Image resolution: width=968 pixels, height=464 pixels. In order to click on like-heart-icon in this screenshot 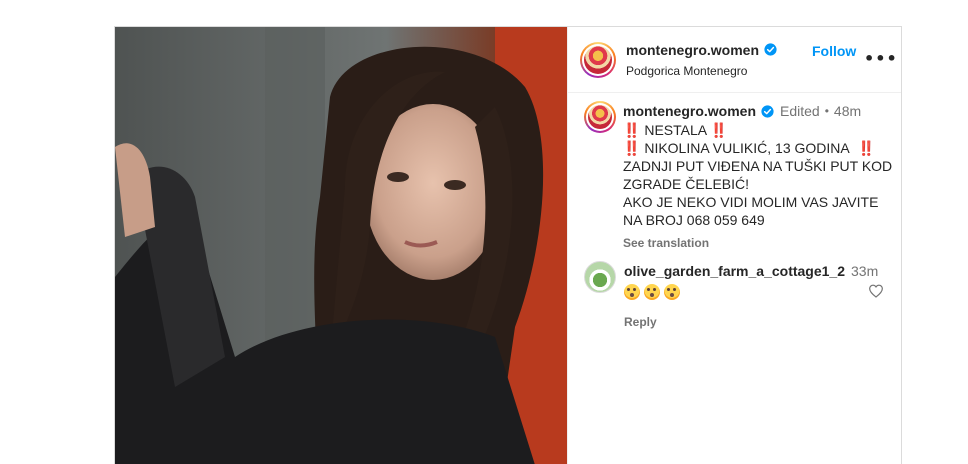, I will do `click(876, 291)`.